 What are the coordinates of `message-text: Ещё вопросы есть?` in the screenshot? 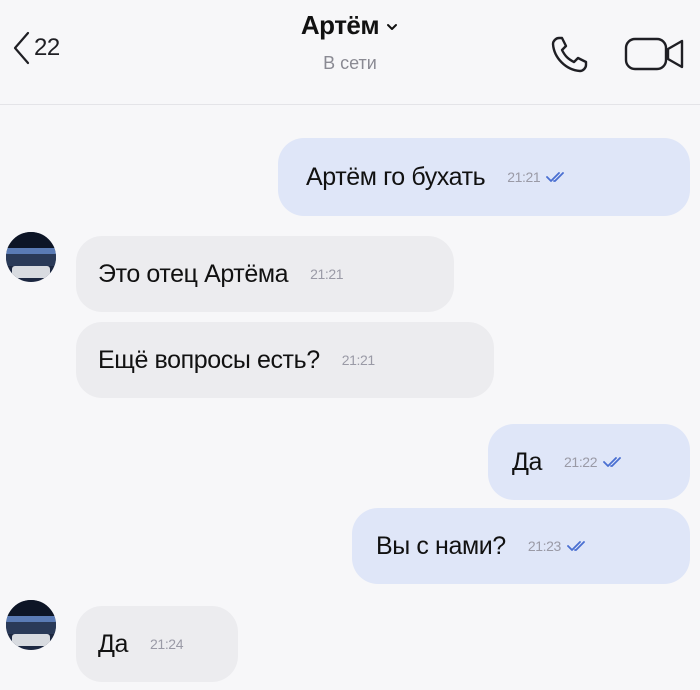 It's located at (209, 359).